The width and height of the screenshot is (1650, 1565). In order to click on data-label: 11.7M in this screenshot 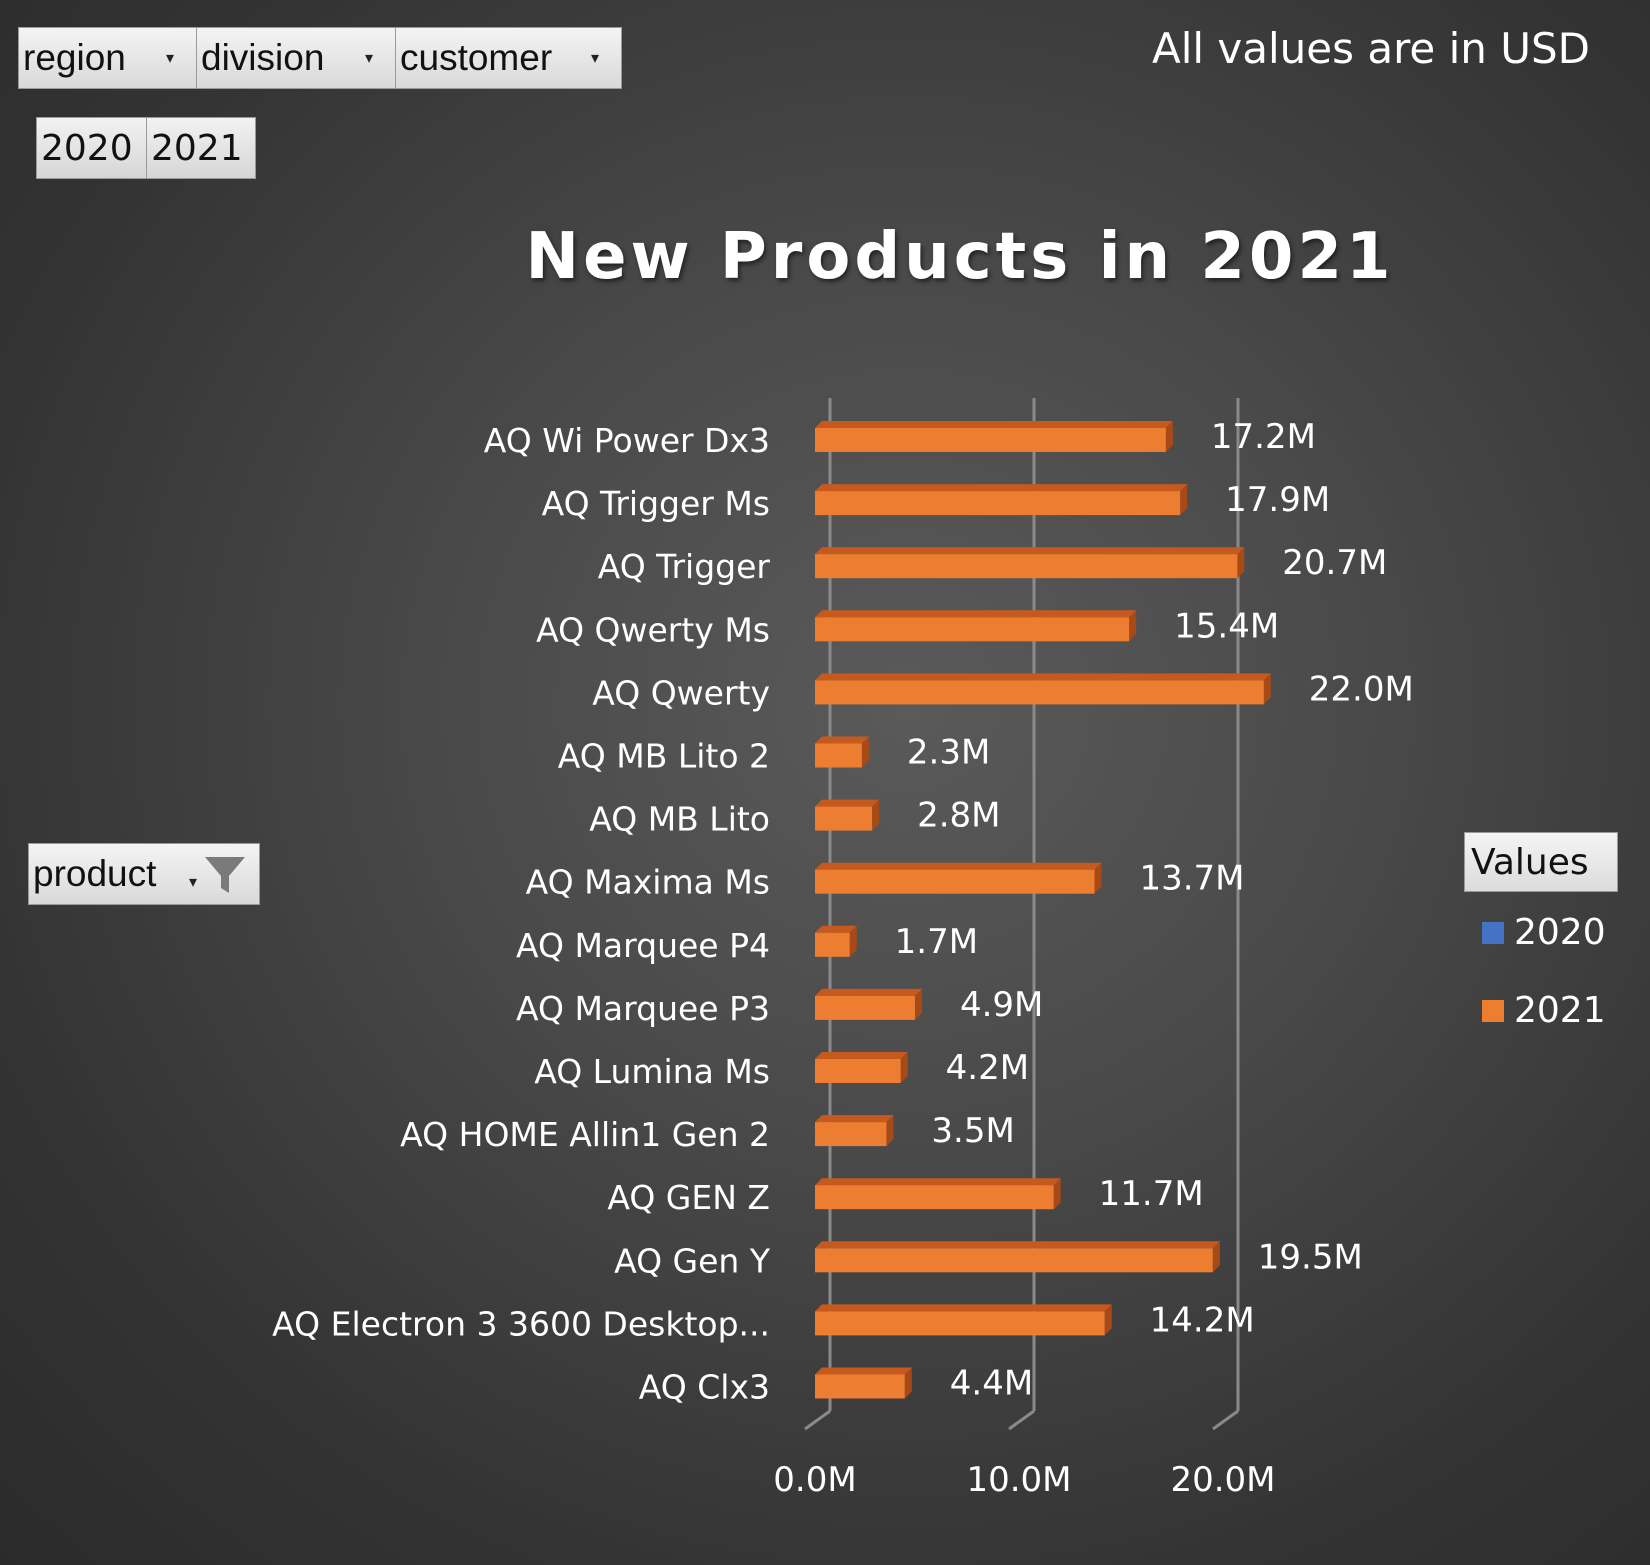, I will do `click(1151, 1194)`.